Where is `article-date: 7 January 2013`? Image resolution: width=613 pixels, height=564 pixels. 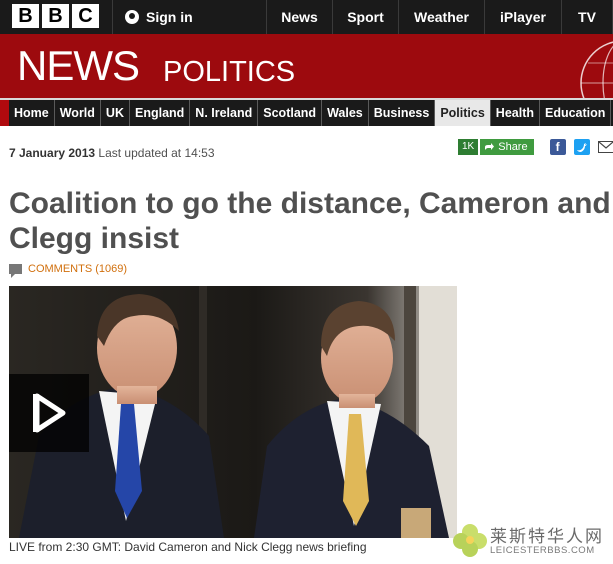
article-date: 7 January 2013 is located at coordinates (52, 153).